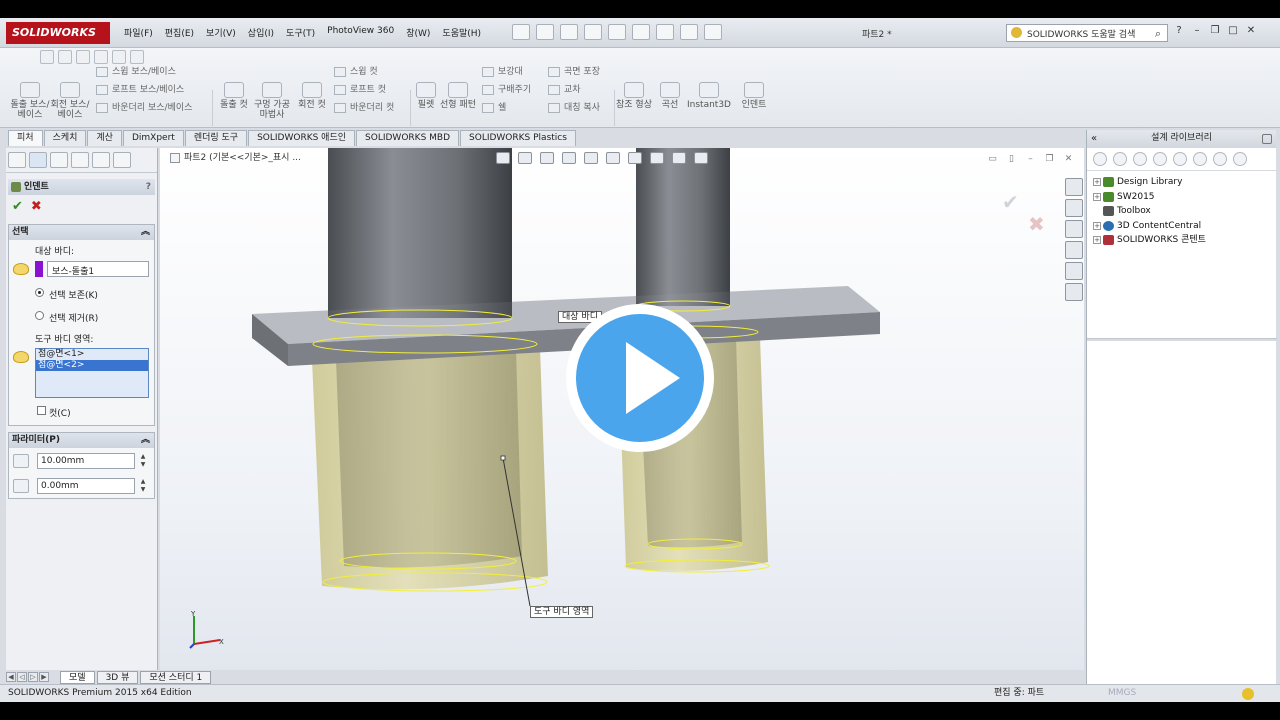  Describe the element at coordinates (634, 96) in the screenshot. I see `reference-geometry-button: 참조 형상` at that location.